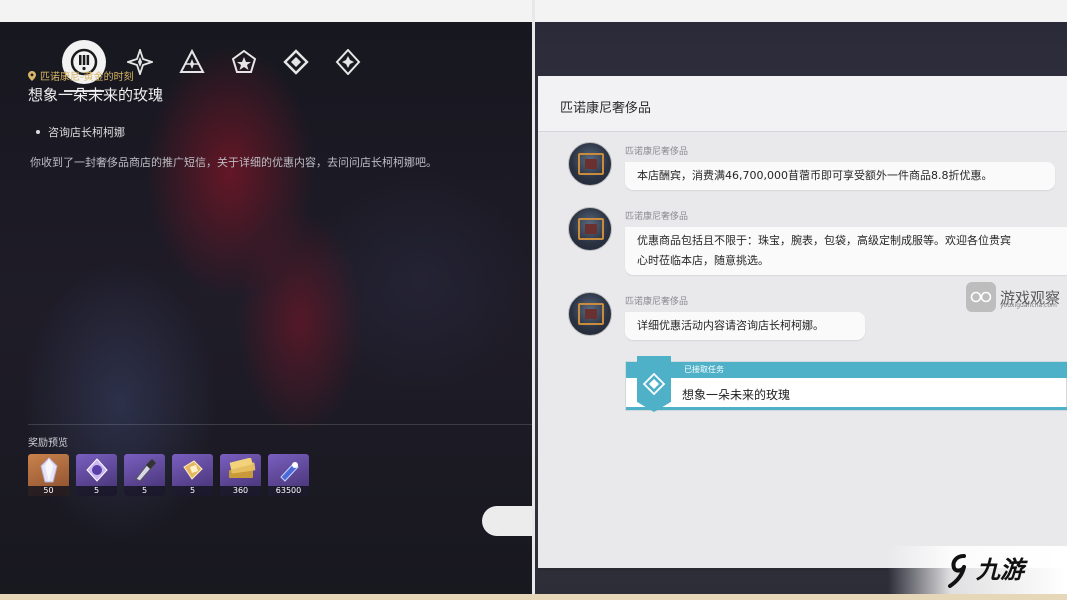 Image resolution: width=1067 pixels, height=600 pixels. Describe the element at coordinates (1013, 297) in the screenshot. I see `watermark-site: 游戏观察 youxiguancha.com` at that location.